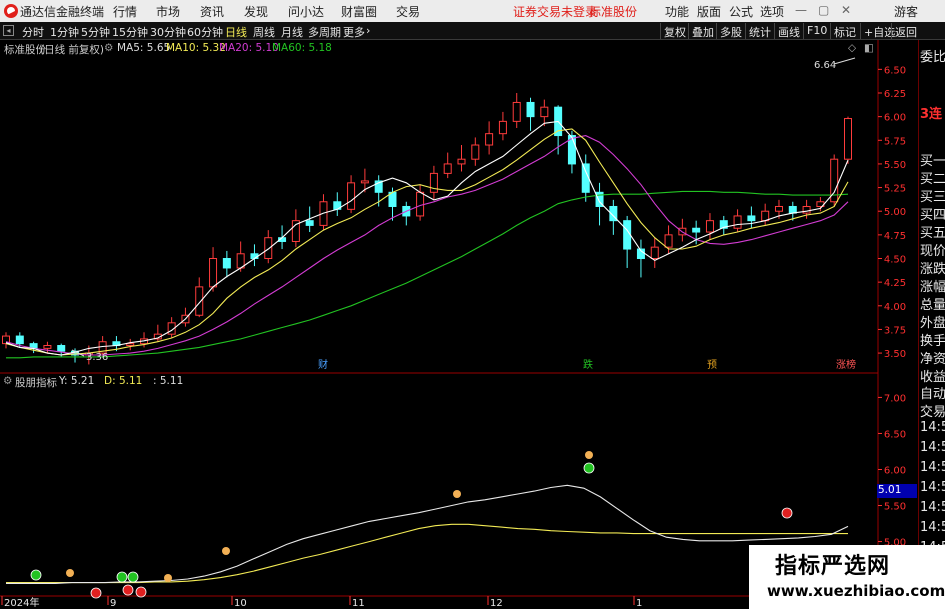 The image size is (945, 609). I want to click on watermark: 指标严选网 www.xuezhibiao.com, so click(847, 577).